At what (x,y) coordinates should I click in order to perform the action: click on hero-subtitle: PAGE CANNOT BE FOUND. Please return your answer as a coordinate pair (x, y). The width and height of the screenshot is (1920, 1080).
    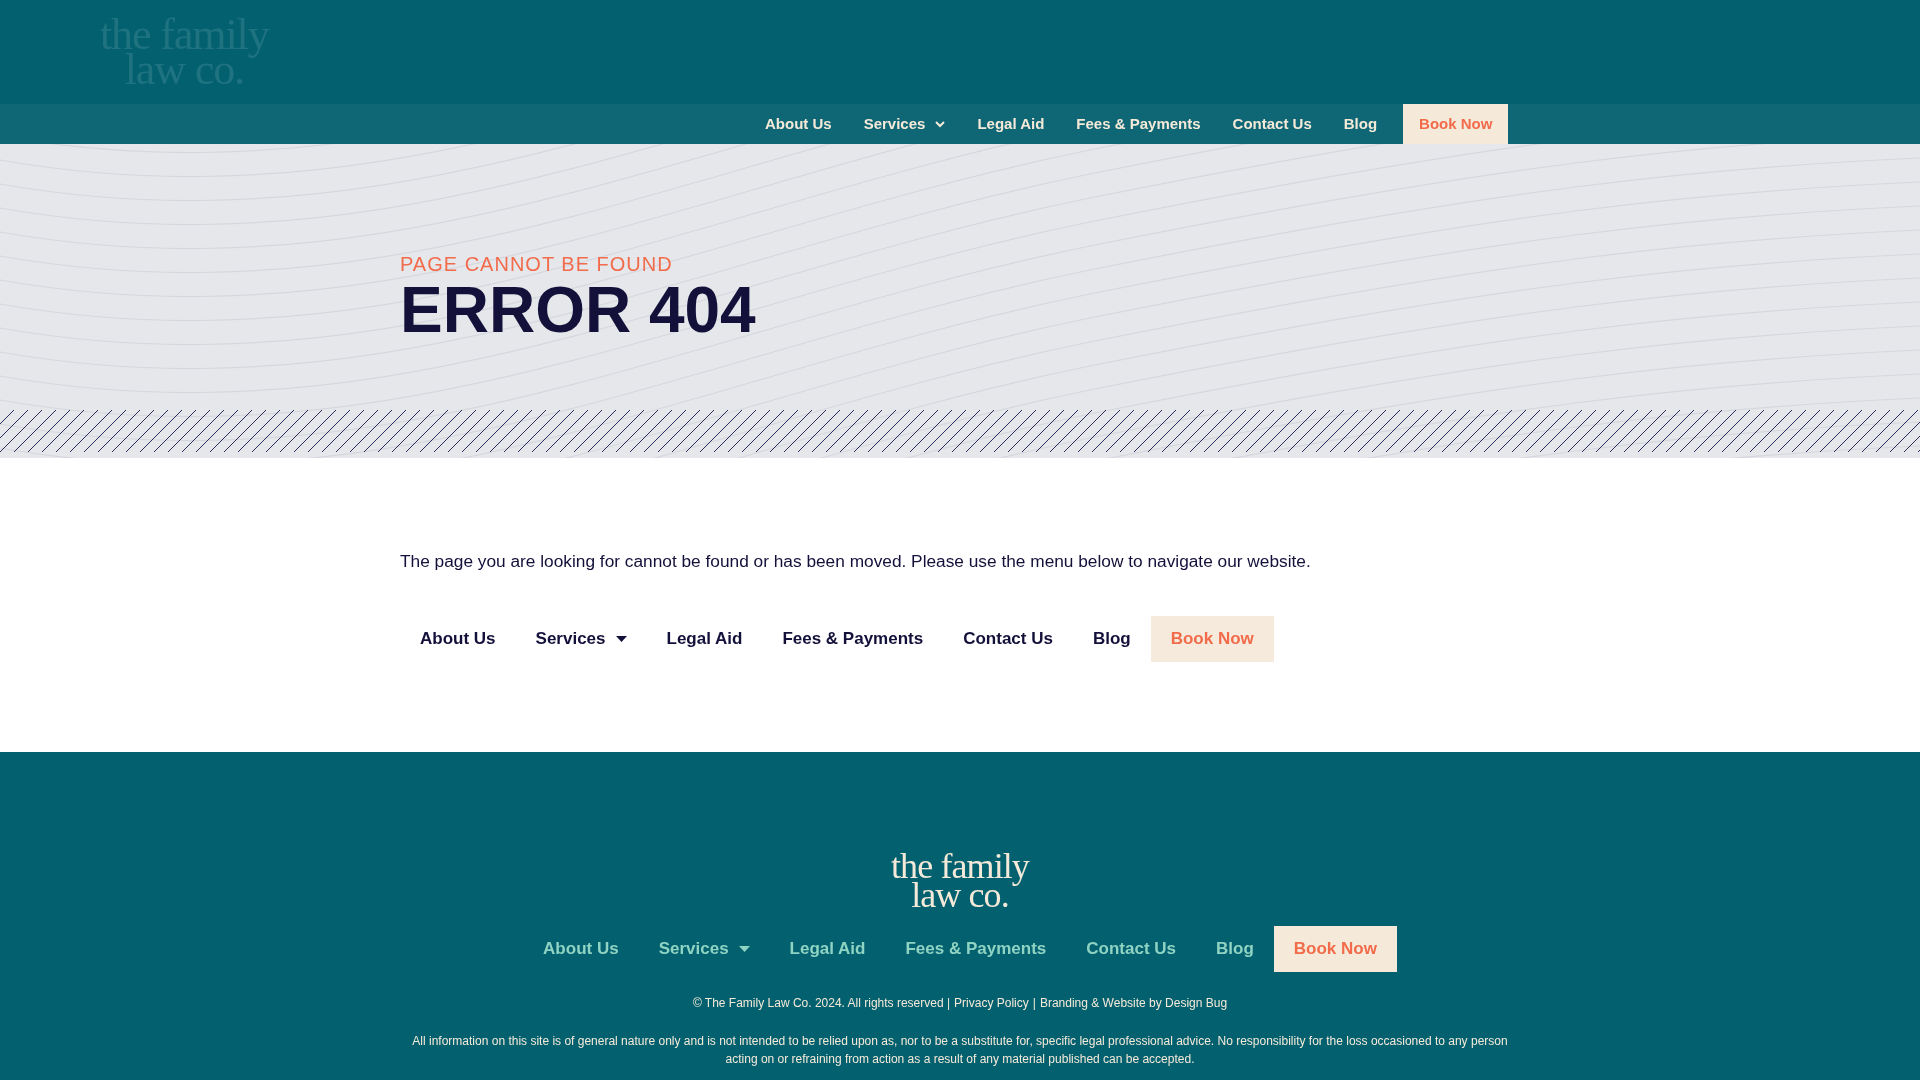
    Looking at the image, I should click on (537, 264).